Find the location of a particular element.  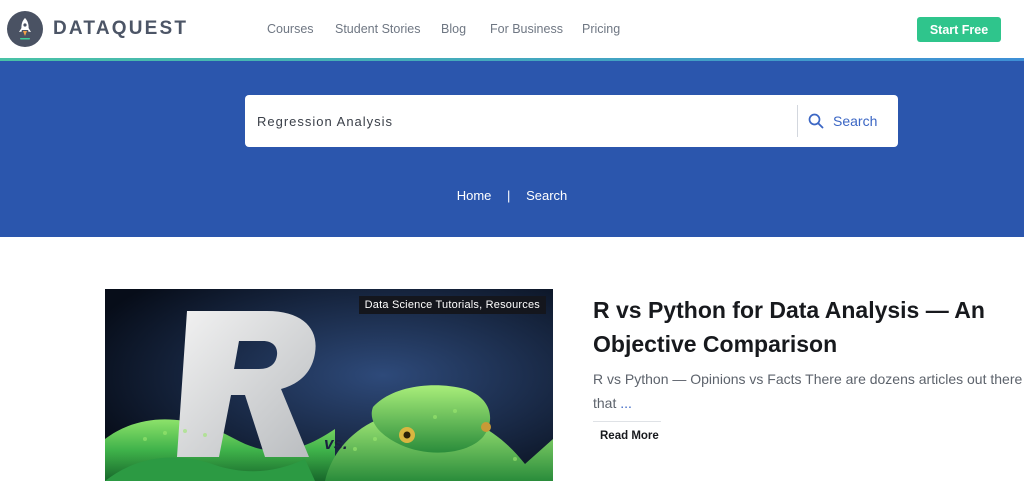

search-box: Search is located at coordinates (571, 121).